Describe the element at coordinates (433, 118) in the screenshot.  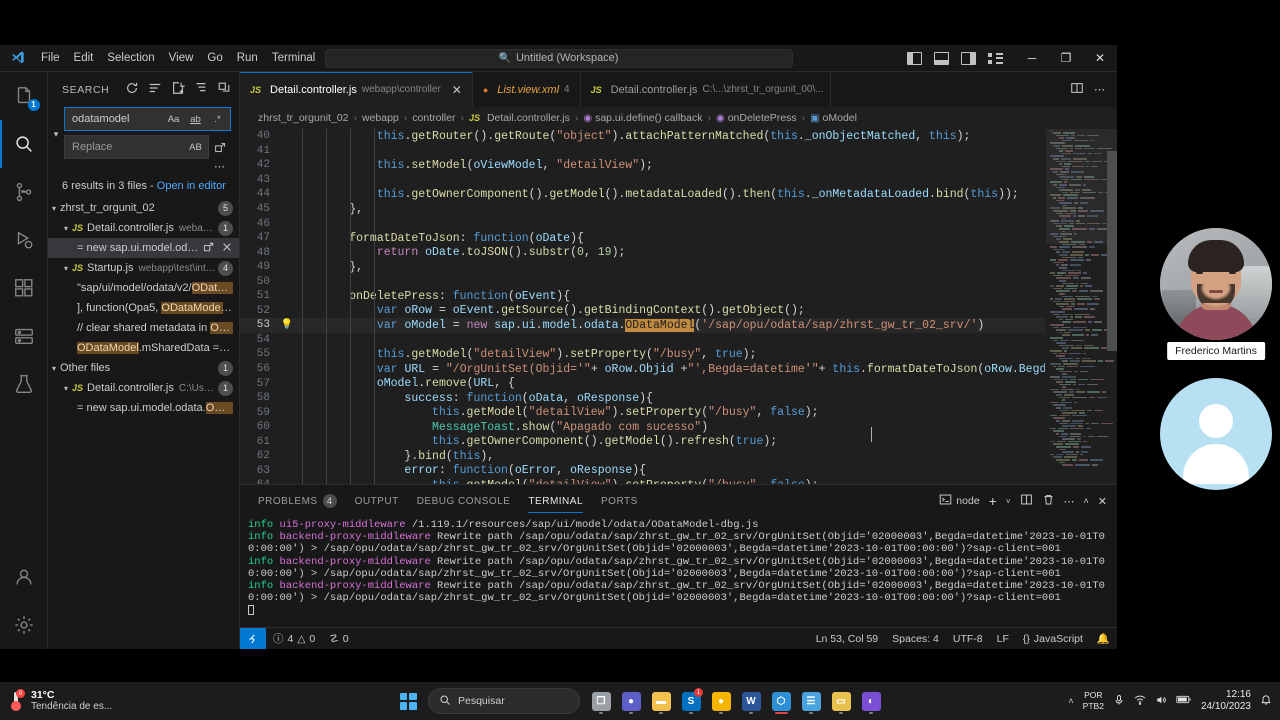
I see `breadcrumb-item-controller: controller` at that location.